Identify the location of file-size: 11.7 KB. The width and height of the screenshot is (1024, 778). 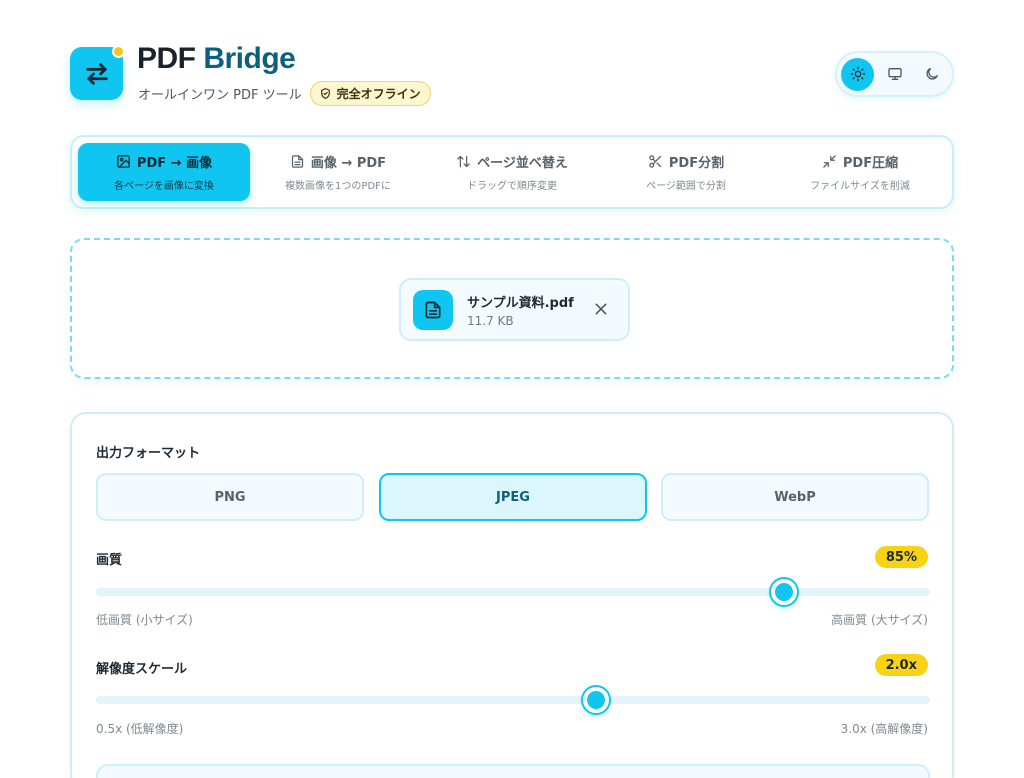
(490, 321).